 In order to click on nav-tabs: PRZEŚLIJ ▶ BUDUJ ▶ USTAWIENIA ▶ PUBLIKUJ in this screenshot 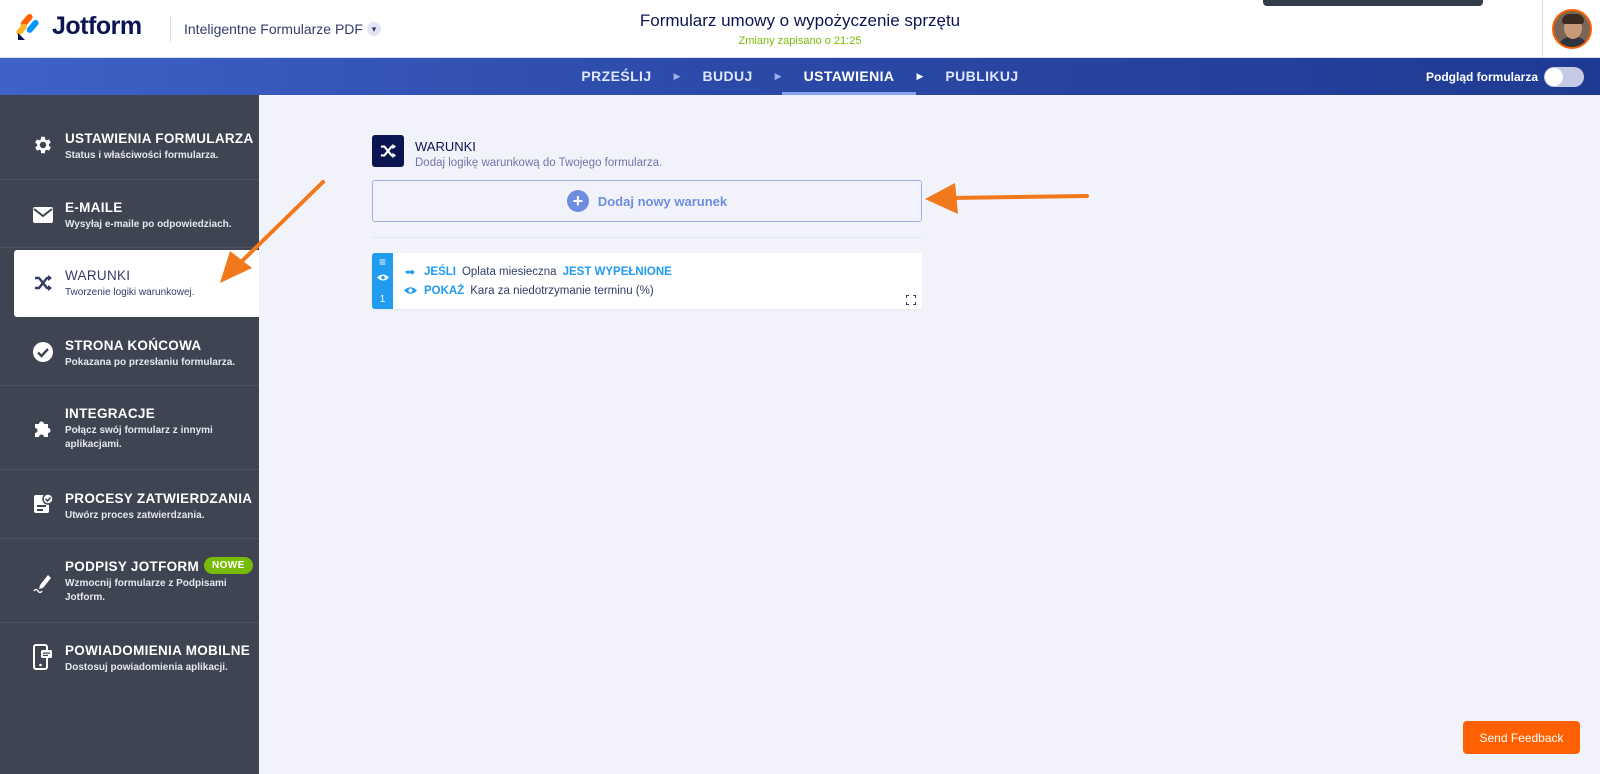, I will do `click(800, 76)`.